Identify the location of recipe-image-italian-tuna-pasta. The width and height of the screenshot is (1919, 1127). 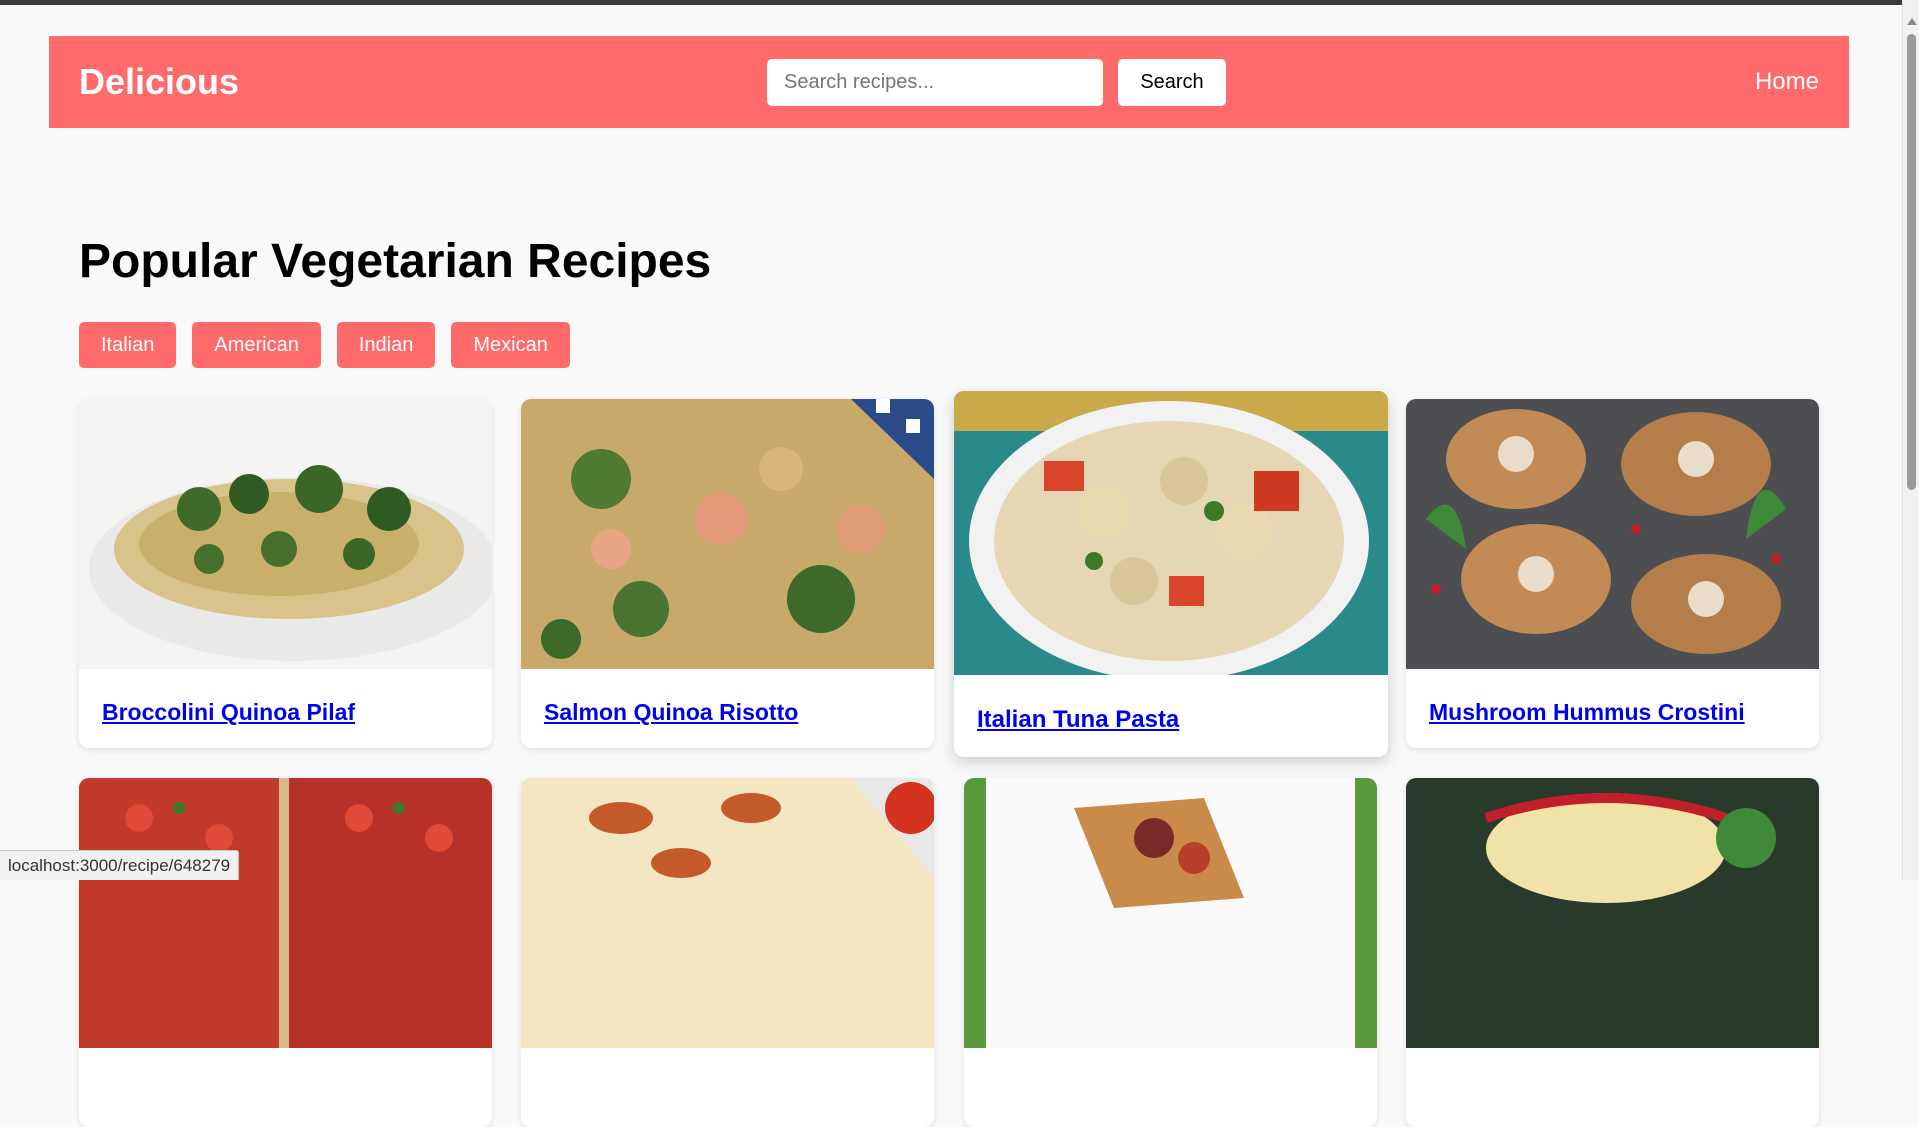
(1171, 533).